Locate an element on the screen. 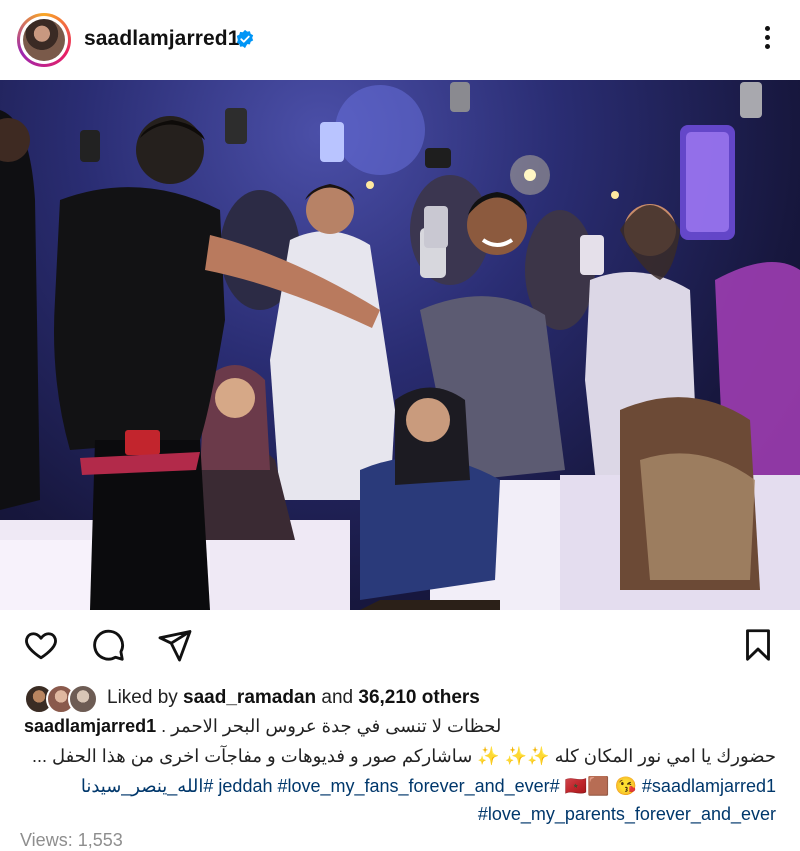 This screenshot has width=800, height=851. likes-row: Liked by saad_ramadan and 36,210 others is located at coordinates (400, 698).